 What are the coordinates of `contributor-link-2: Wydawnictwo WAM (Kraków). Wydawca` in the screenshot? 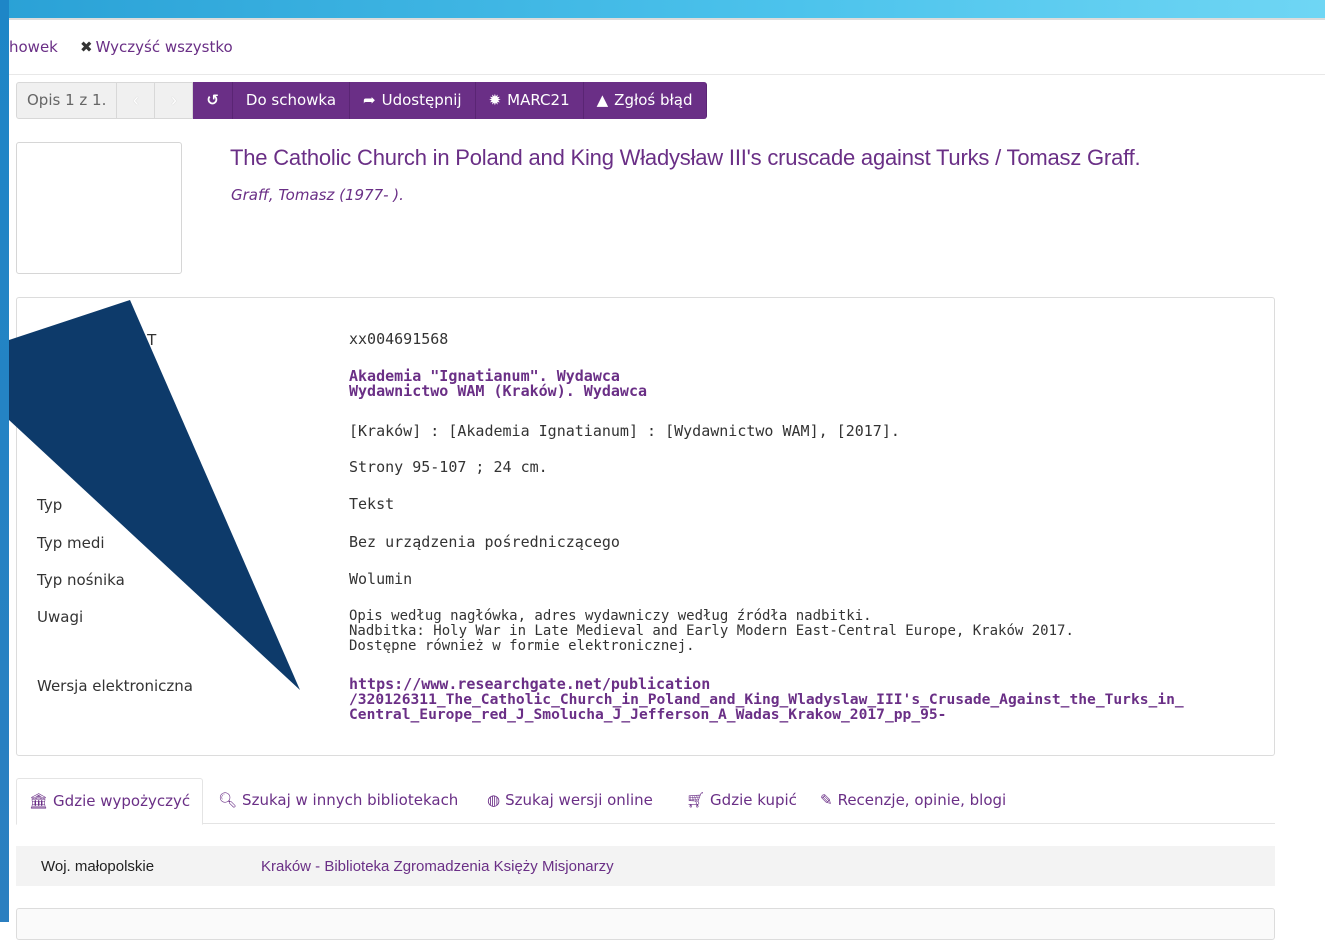 It's located at (498, 391).